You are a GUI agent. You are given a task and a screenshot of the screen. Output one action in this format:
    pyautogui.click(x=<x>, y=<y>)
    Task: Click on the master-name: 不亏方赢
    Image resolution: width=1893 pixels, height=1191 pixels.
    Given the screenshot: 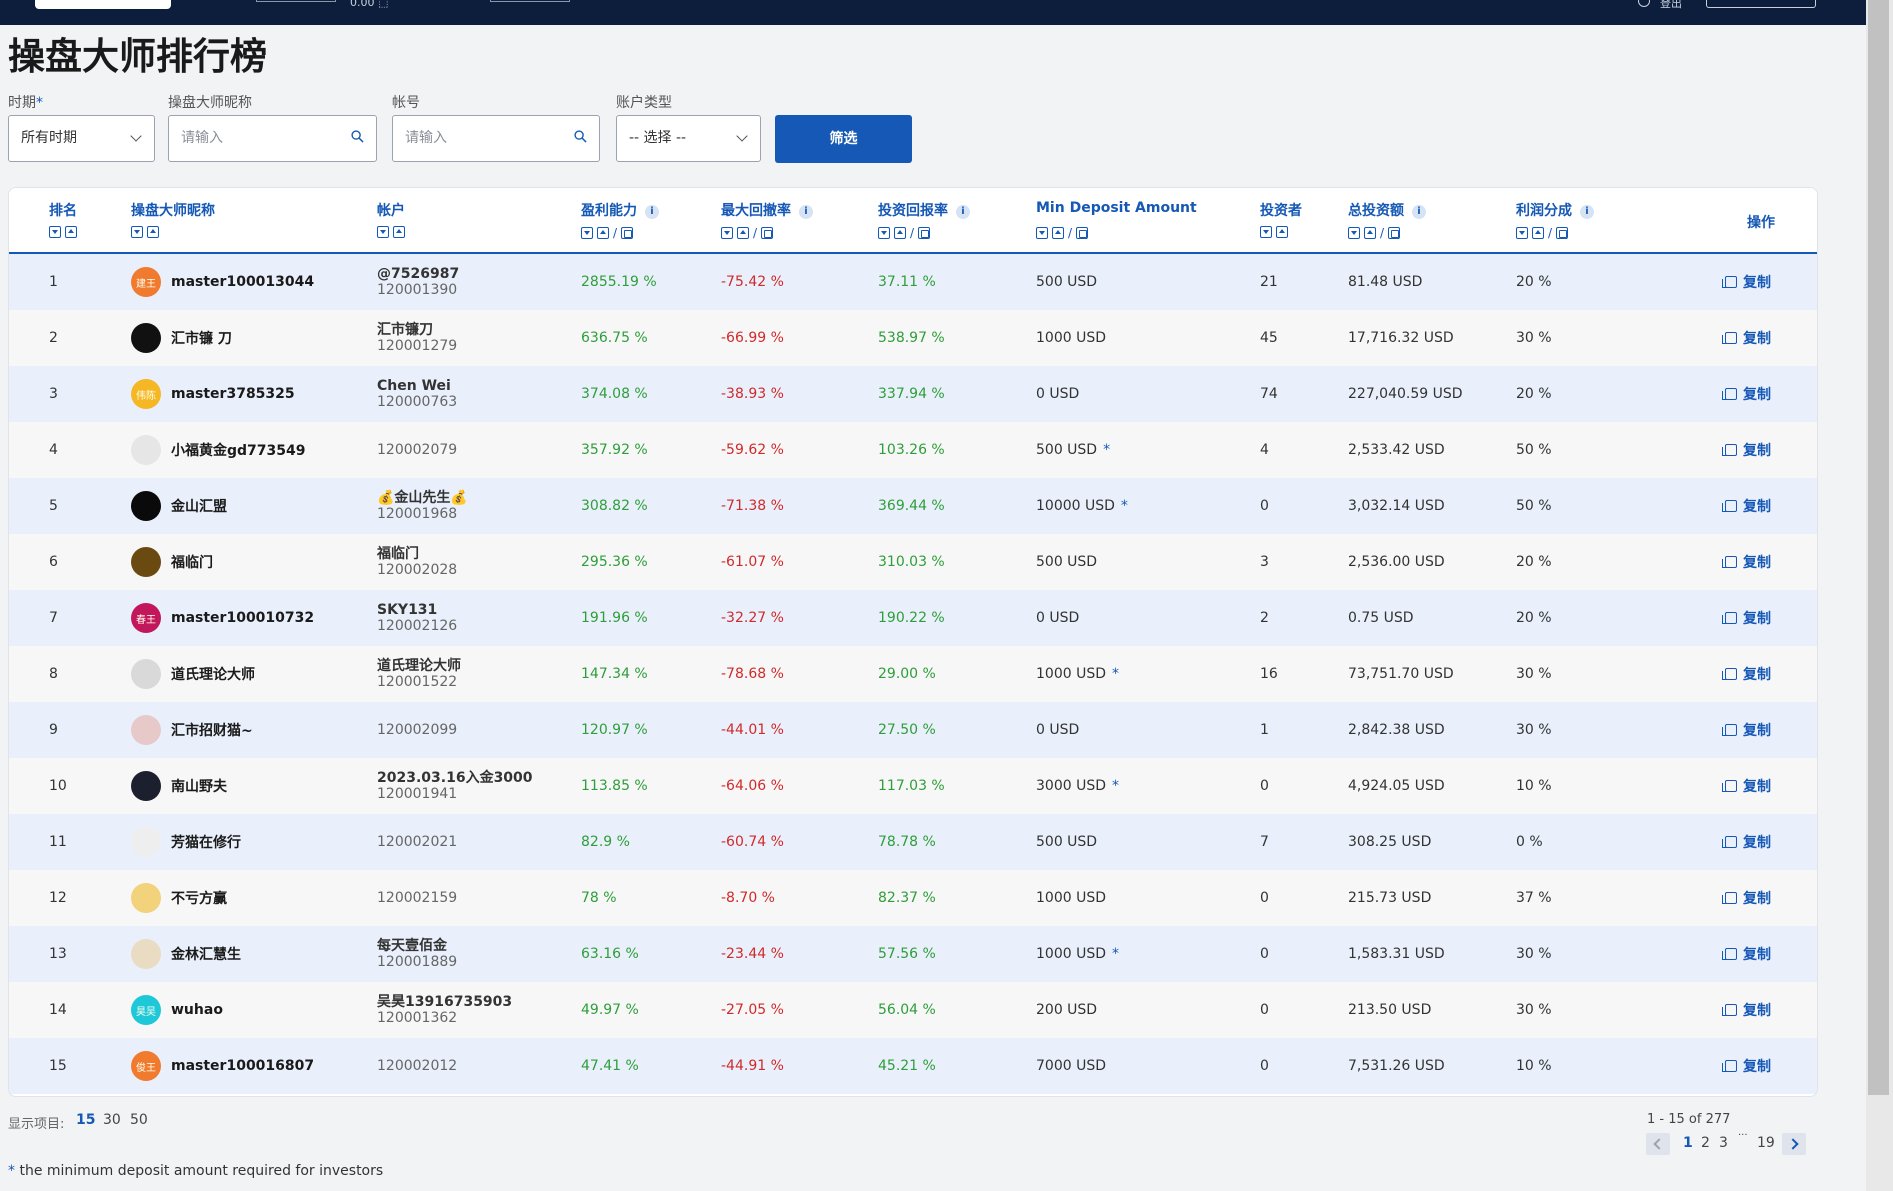 What is the action you would take?
    pyautogui.click(x=199, y=898)
    